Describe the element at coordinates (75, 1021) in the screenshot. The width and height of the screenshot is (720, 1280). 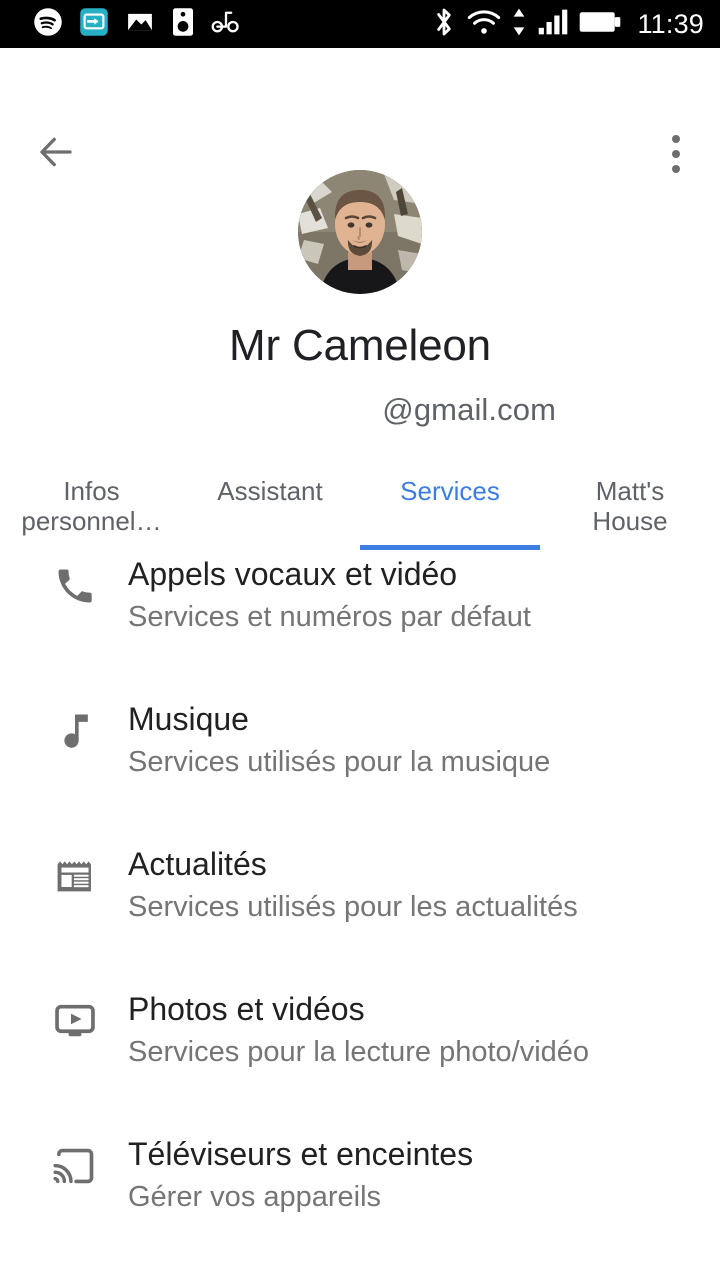
I see `ondemand-video-icon` at that location.